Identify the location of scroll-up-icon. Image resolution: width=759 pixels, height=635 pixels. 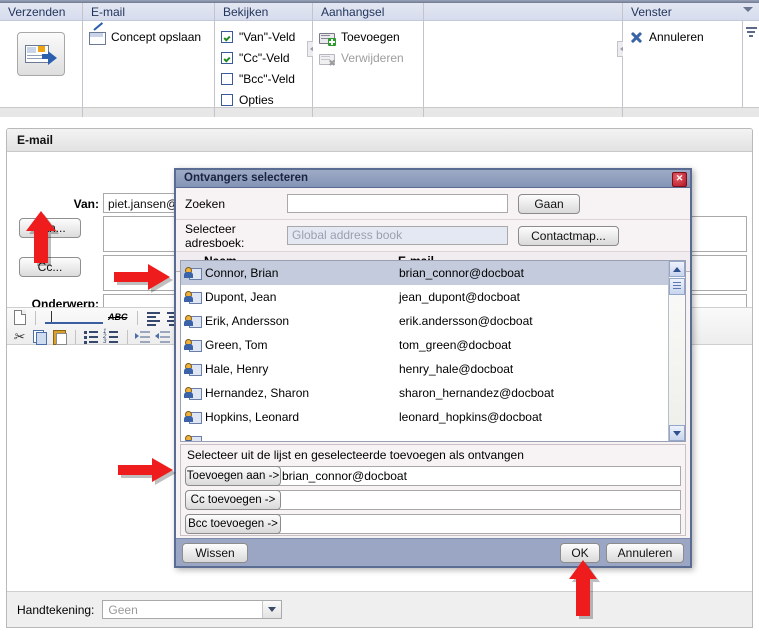
(677, 269).